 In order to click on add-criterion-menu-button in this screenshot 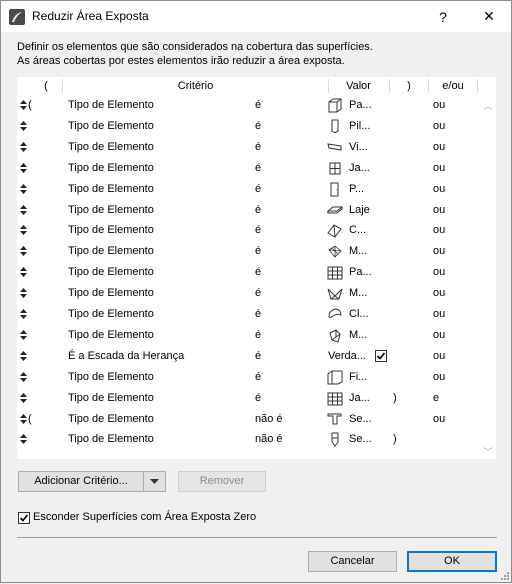, I will do `click(154, 481)`.